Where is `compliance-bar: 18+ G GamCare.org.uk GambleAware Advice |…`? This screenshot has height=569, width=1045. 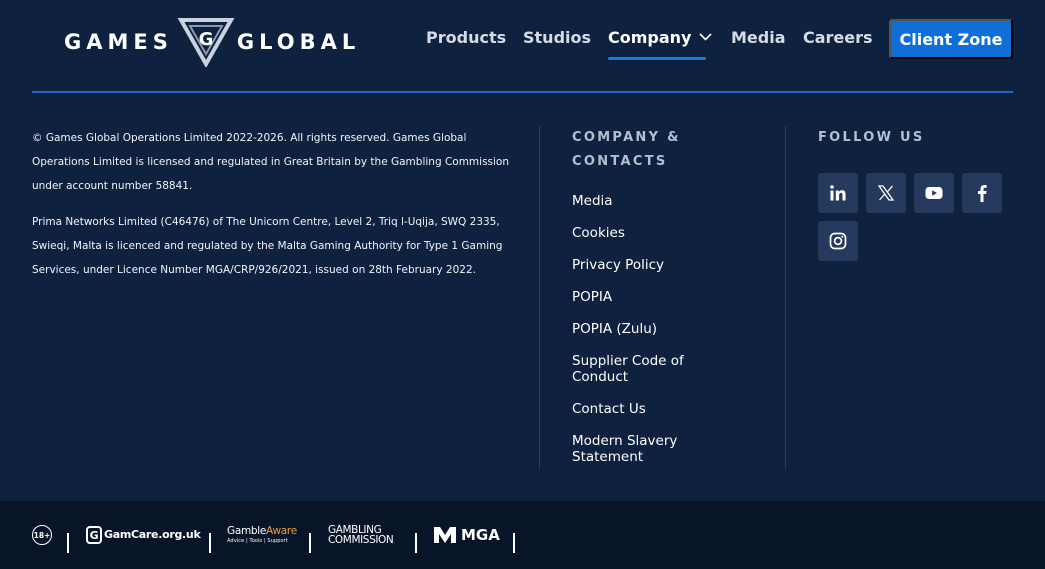
compliance-bar: 18+ G GamCare.org.uk GambleAware Advice |… is located at coordinates (522, 535).